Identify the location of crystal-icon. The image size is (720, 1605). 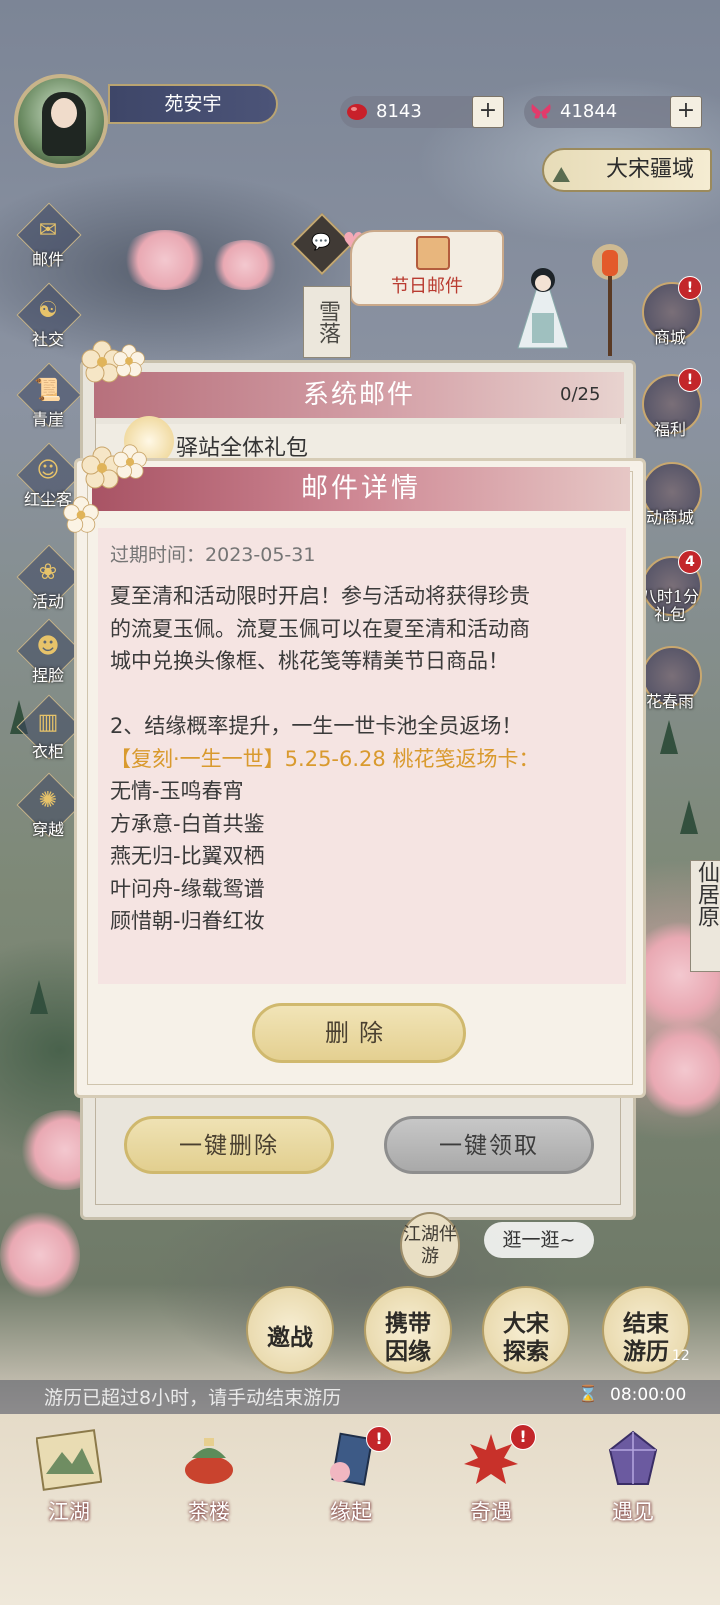
(633, 1457).